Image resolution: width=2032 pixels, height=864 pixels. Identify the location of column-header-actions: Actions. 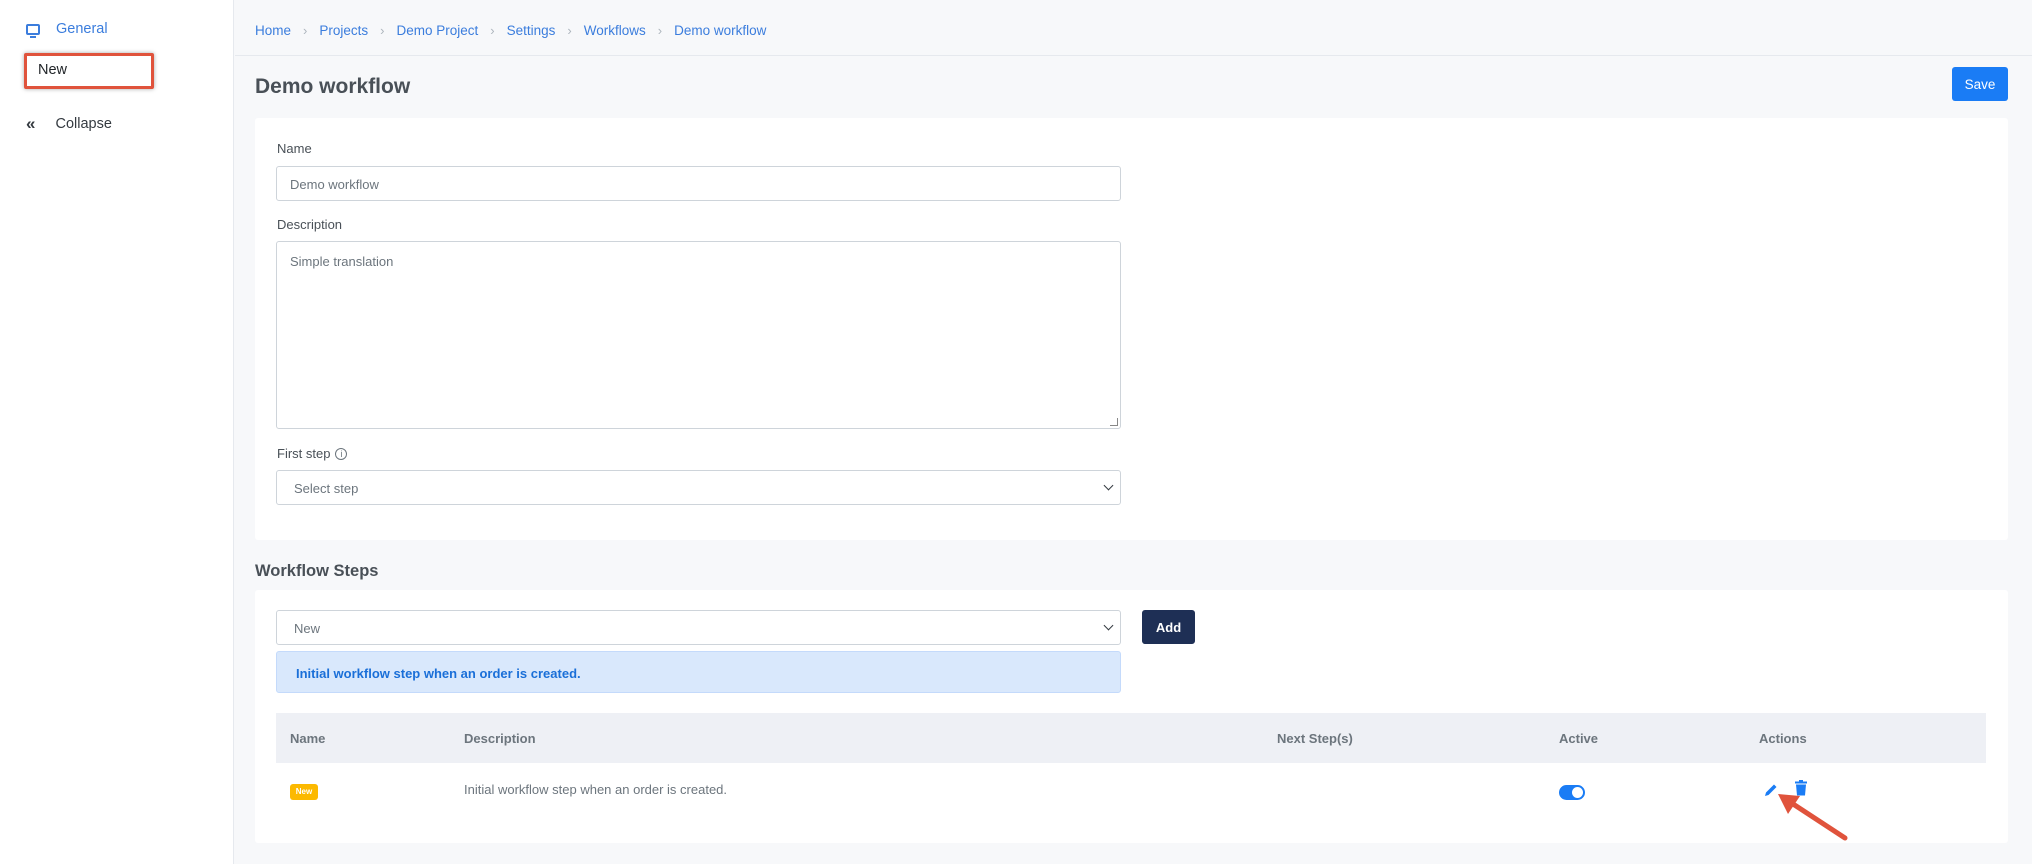
(1783, 738).